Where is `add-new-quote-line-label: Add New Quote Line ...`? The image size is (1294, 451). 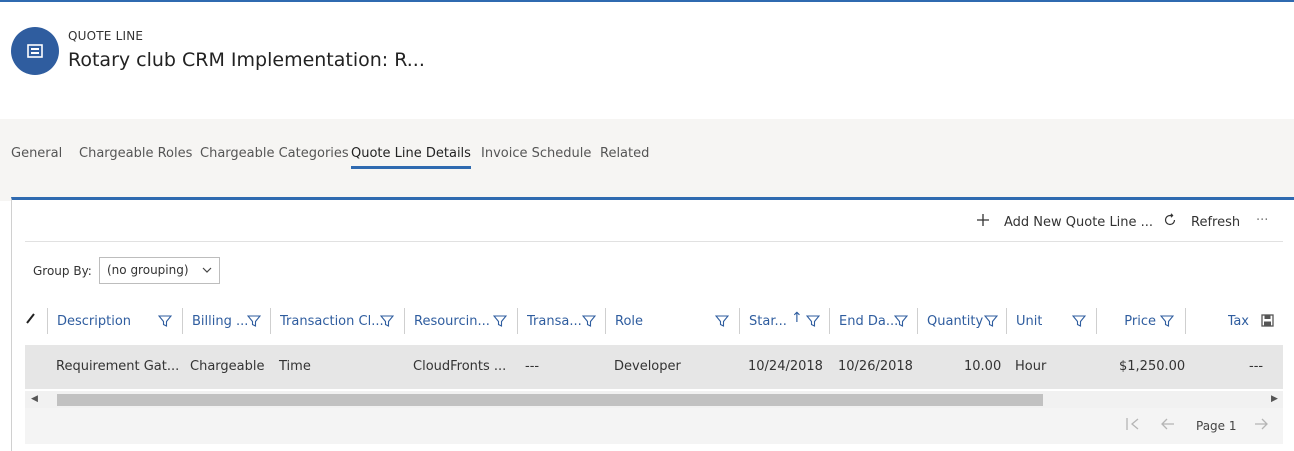 add-new-quote-line-label: Add New Quote Line ... is located at coordinates (1079, 222).